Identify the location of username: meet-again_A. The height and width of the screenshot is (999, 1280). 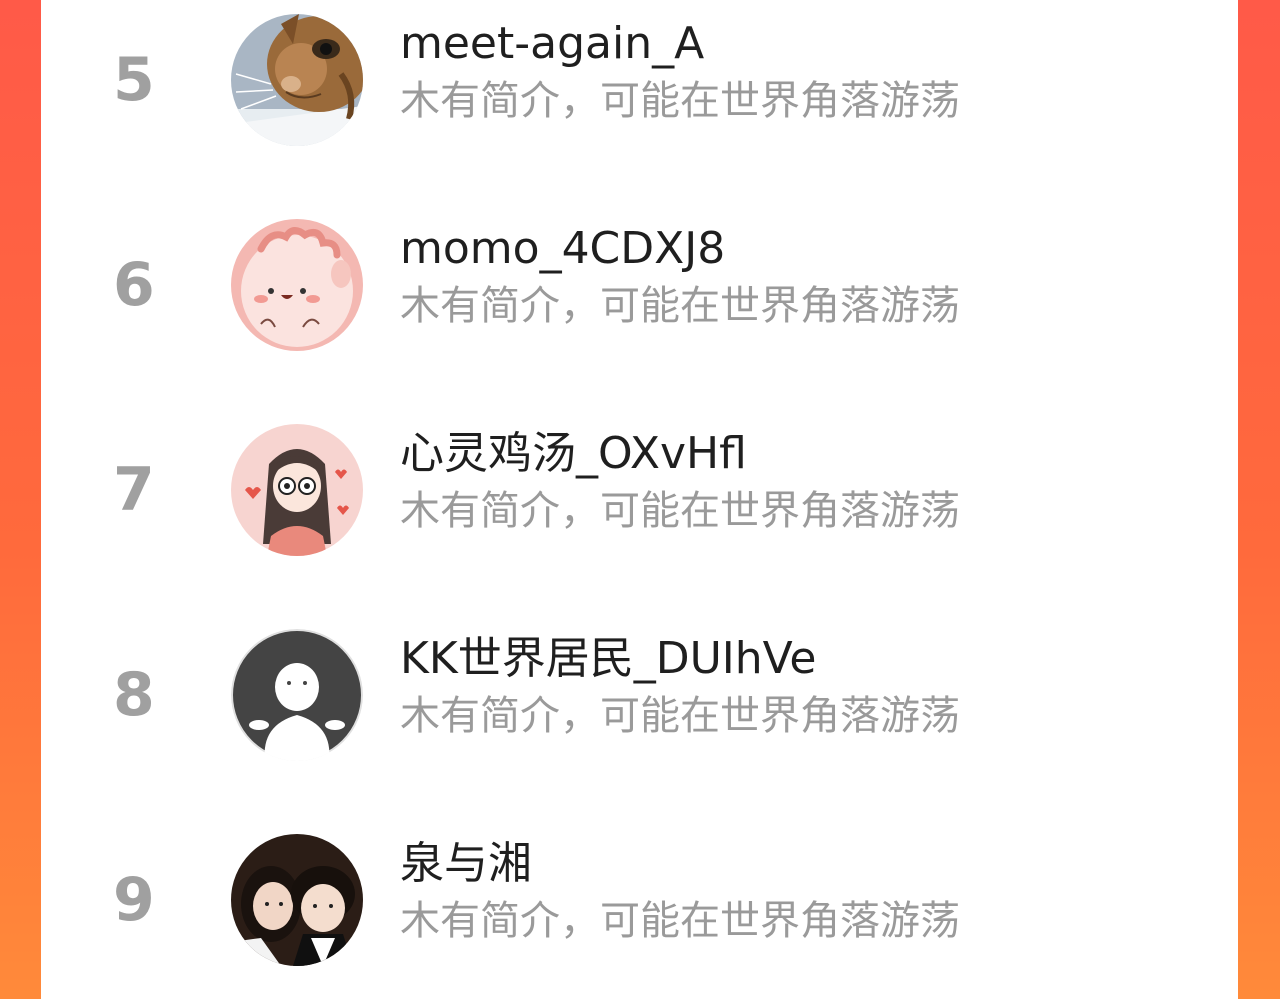
(552, 44).